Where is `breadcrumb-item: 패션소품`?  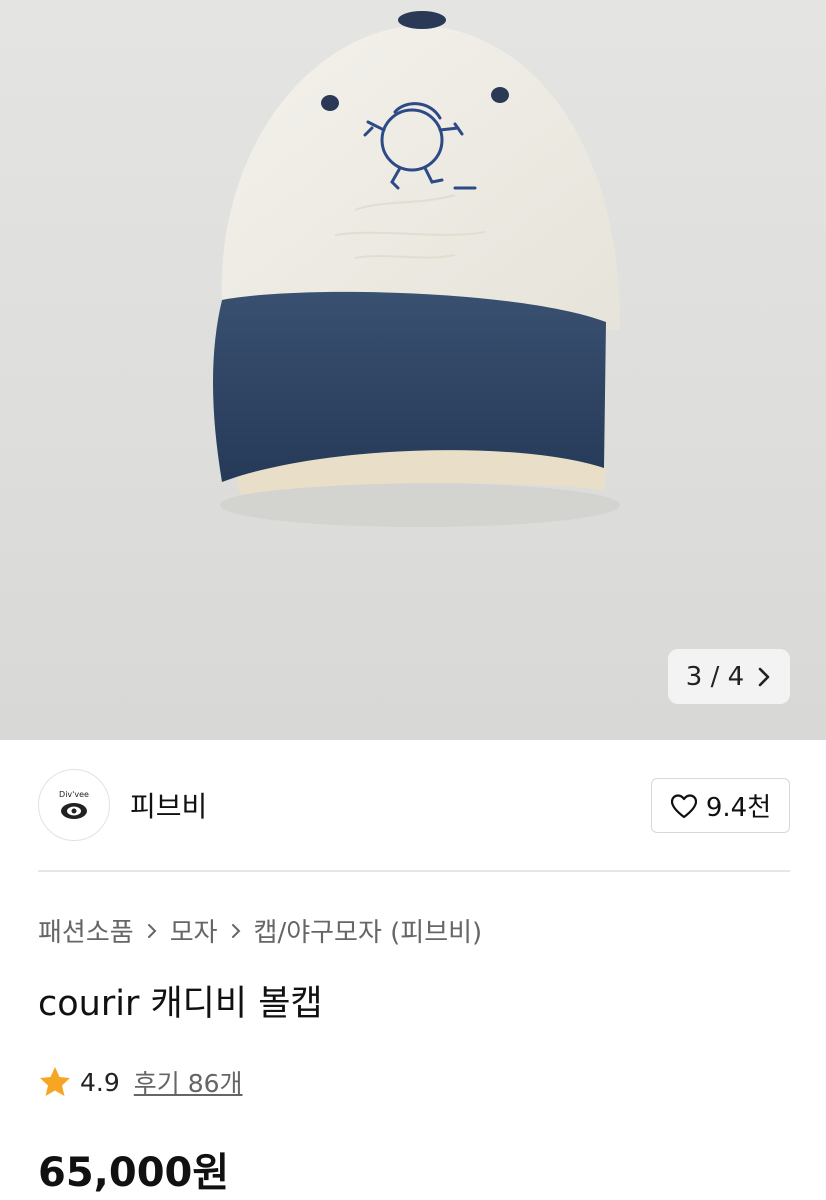
breadcrumb-item: 패션소품 is located at coordinates (86, 930).